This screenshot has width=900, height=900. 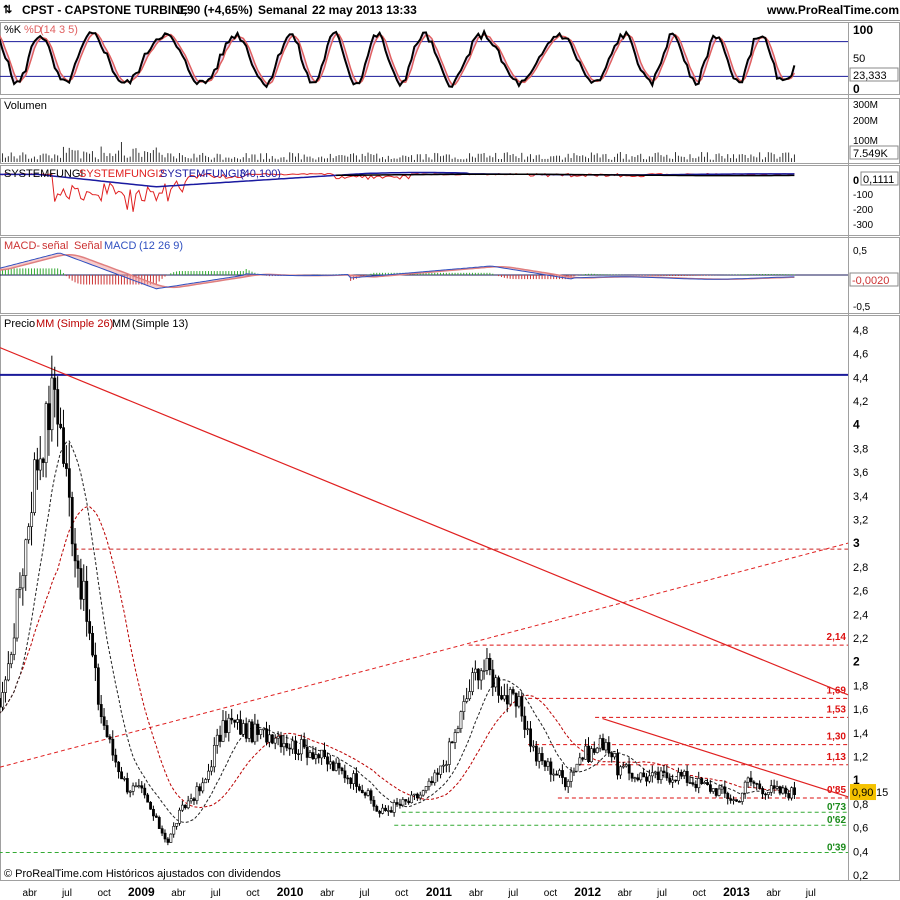 I want to click on fungi-tick-label: -300, so click(x=863, y=225).